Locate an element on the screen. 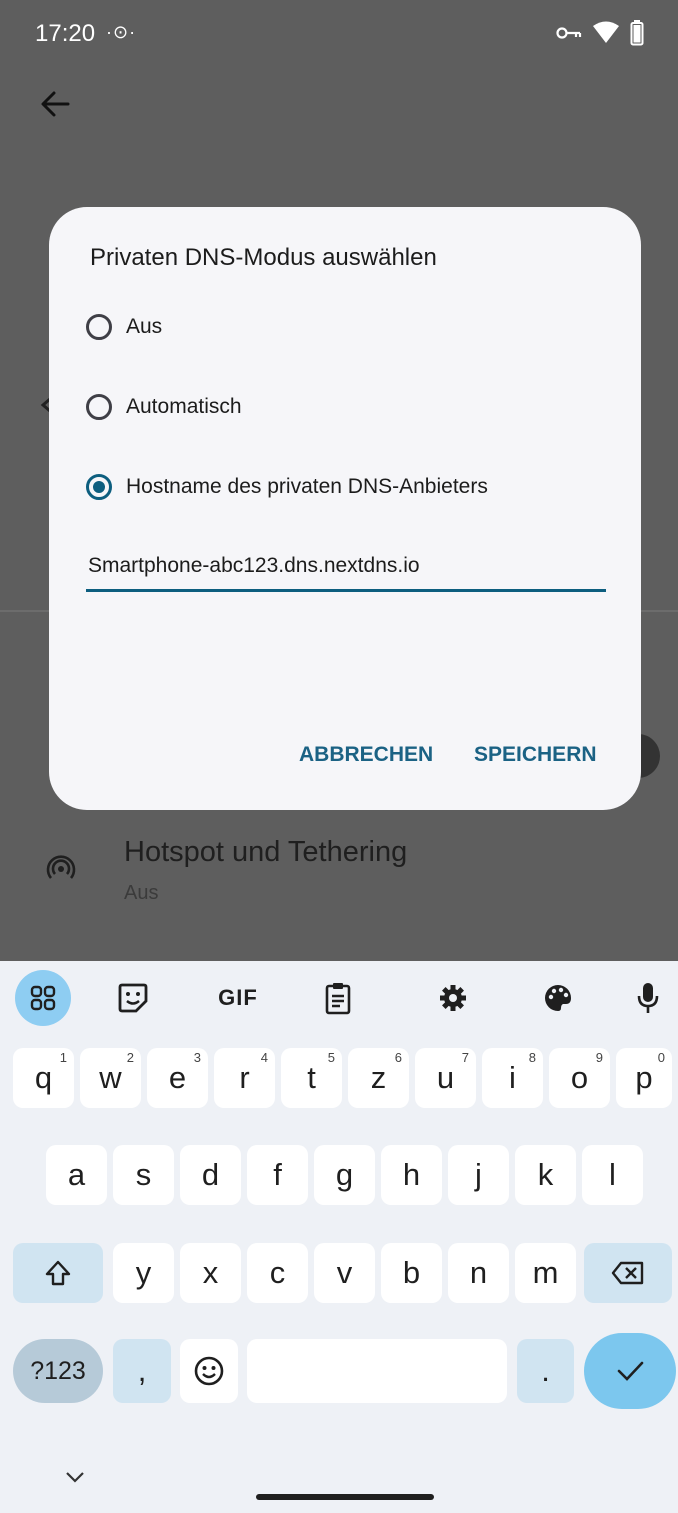  apps-grid-icon is located at coordinates (43, 998).